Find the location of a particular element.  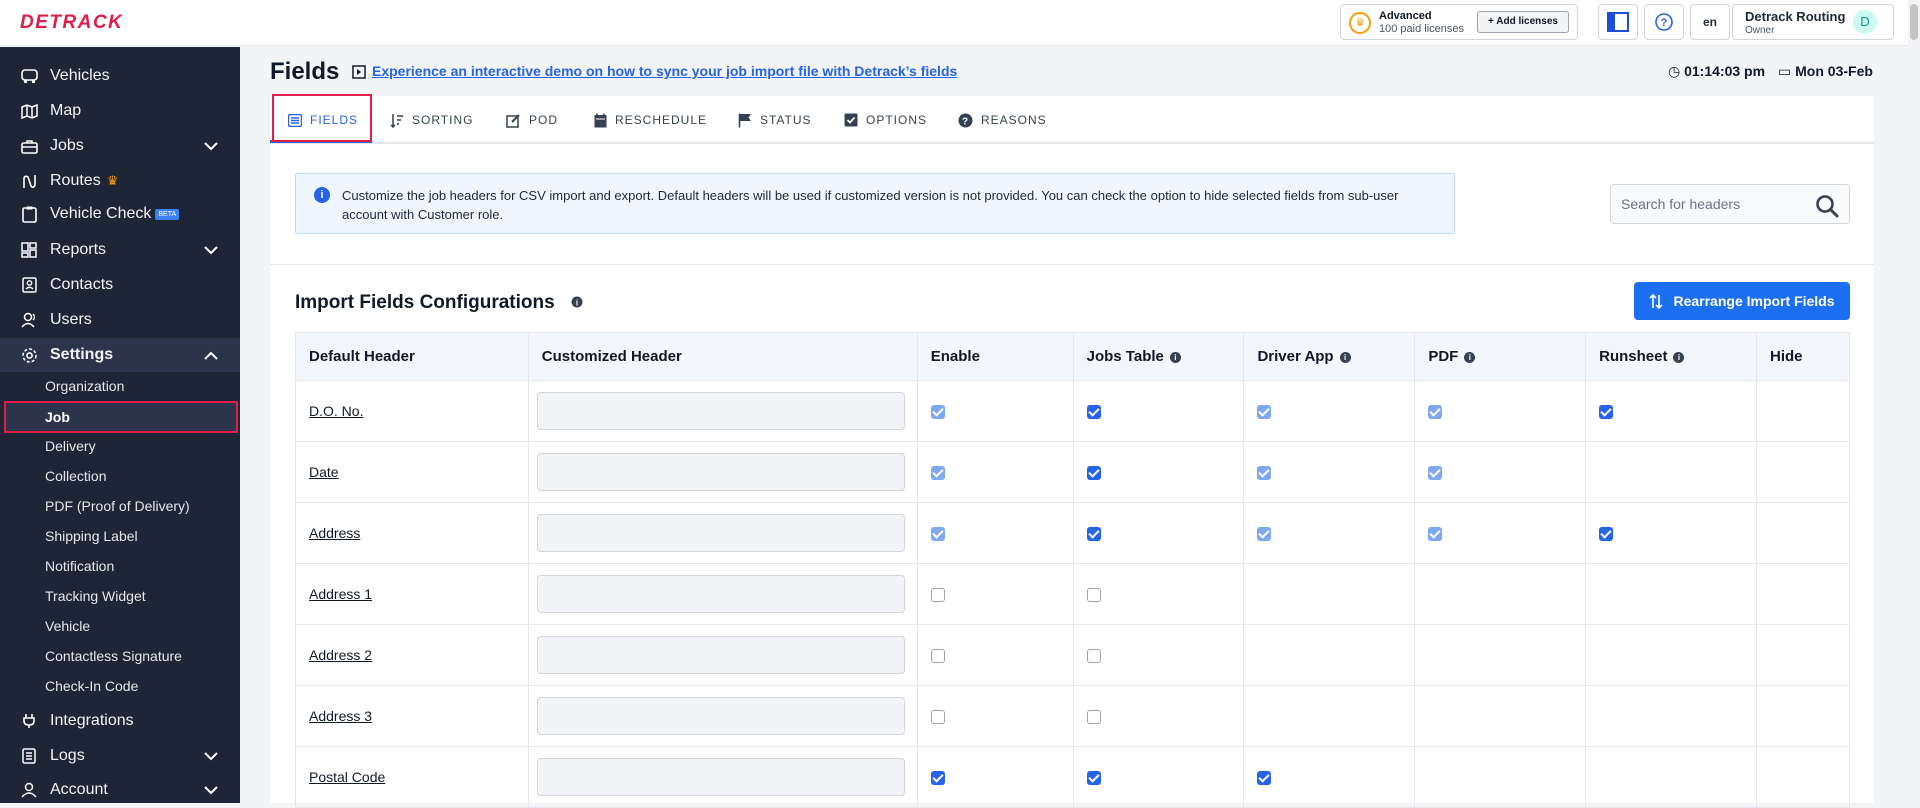

edit-icon is located at coordinates (513, 120).